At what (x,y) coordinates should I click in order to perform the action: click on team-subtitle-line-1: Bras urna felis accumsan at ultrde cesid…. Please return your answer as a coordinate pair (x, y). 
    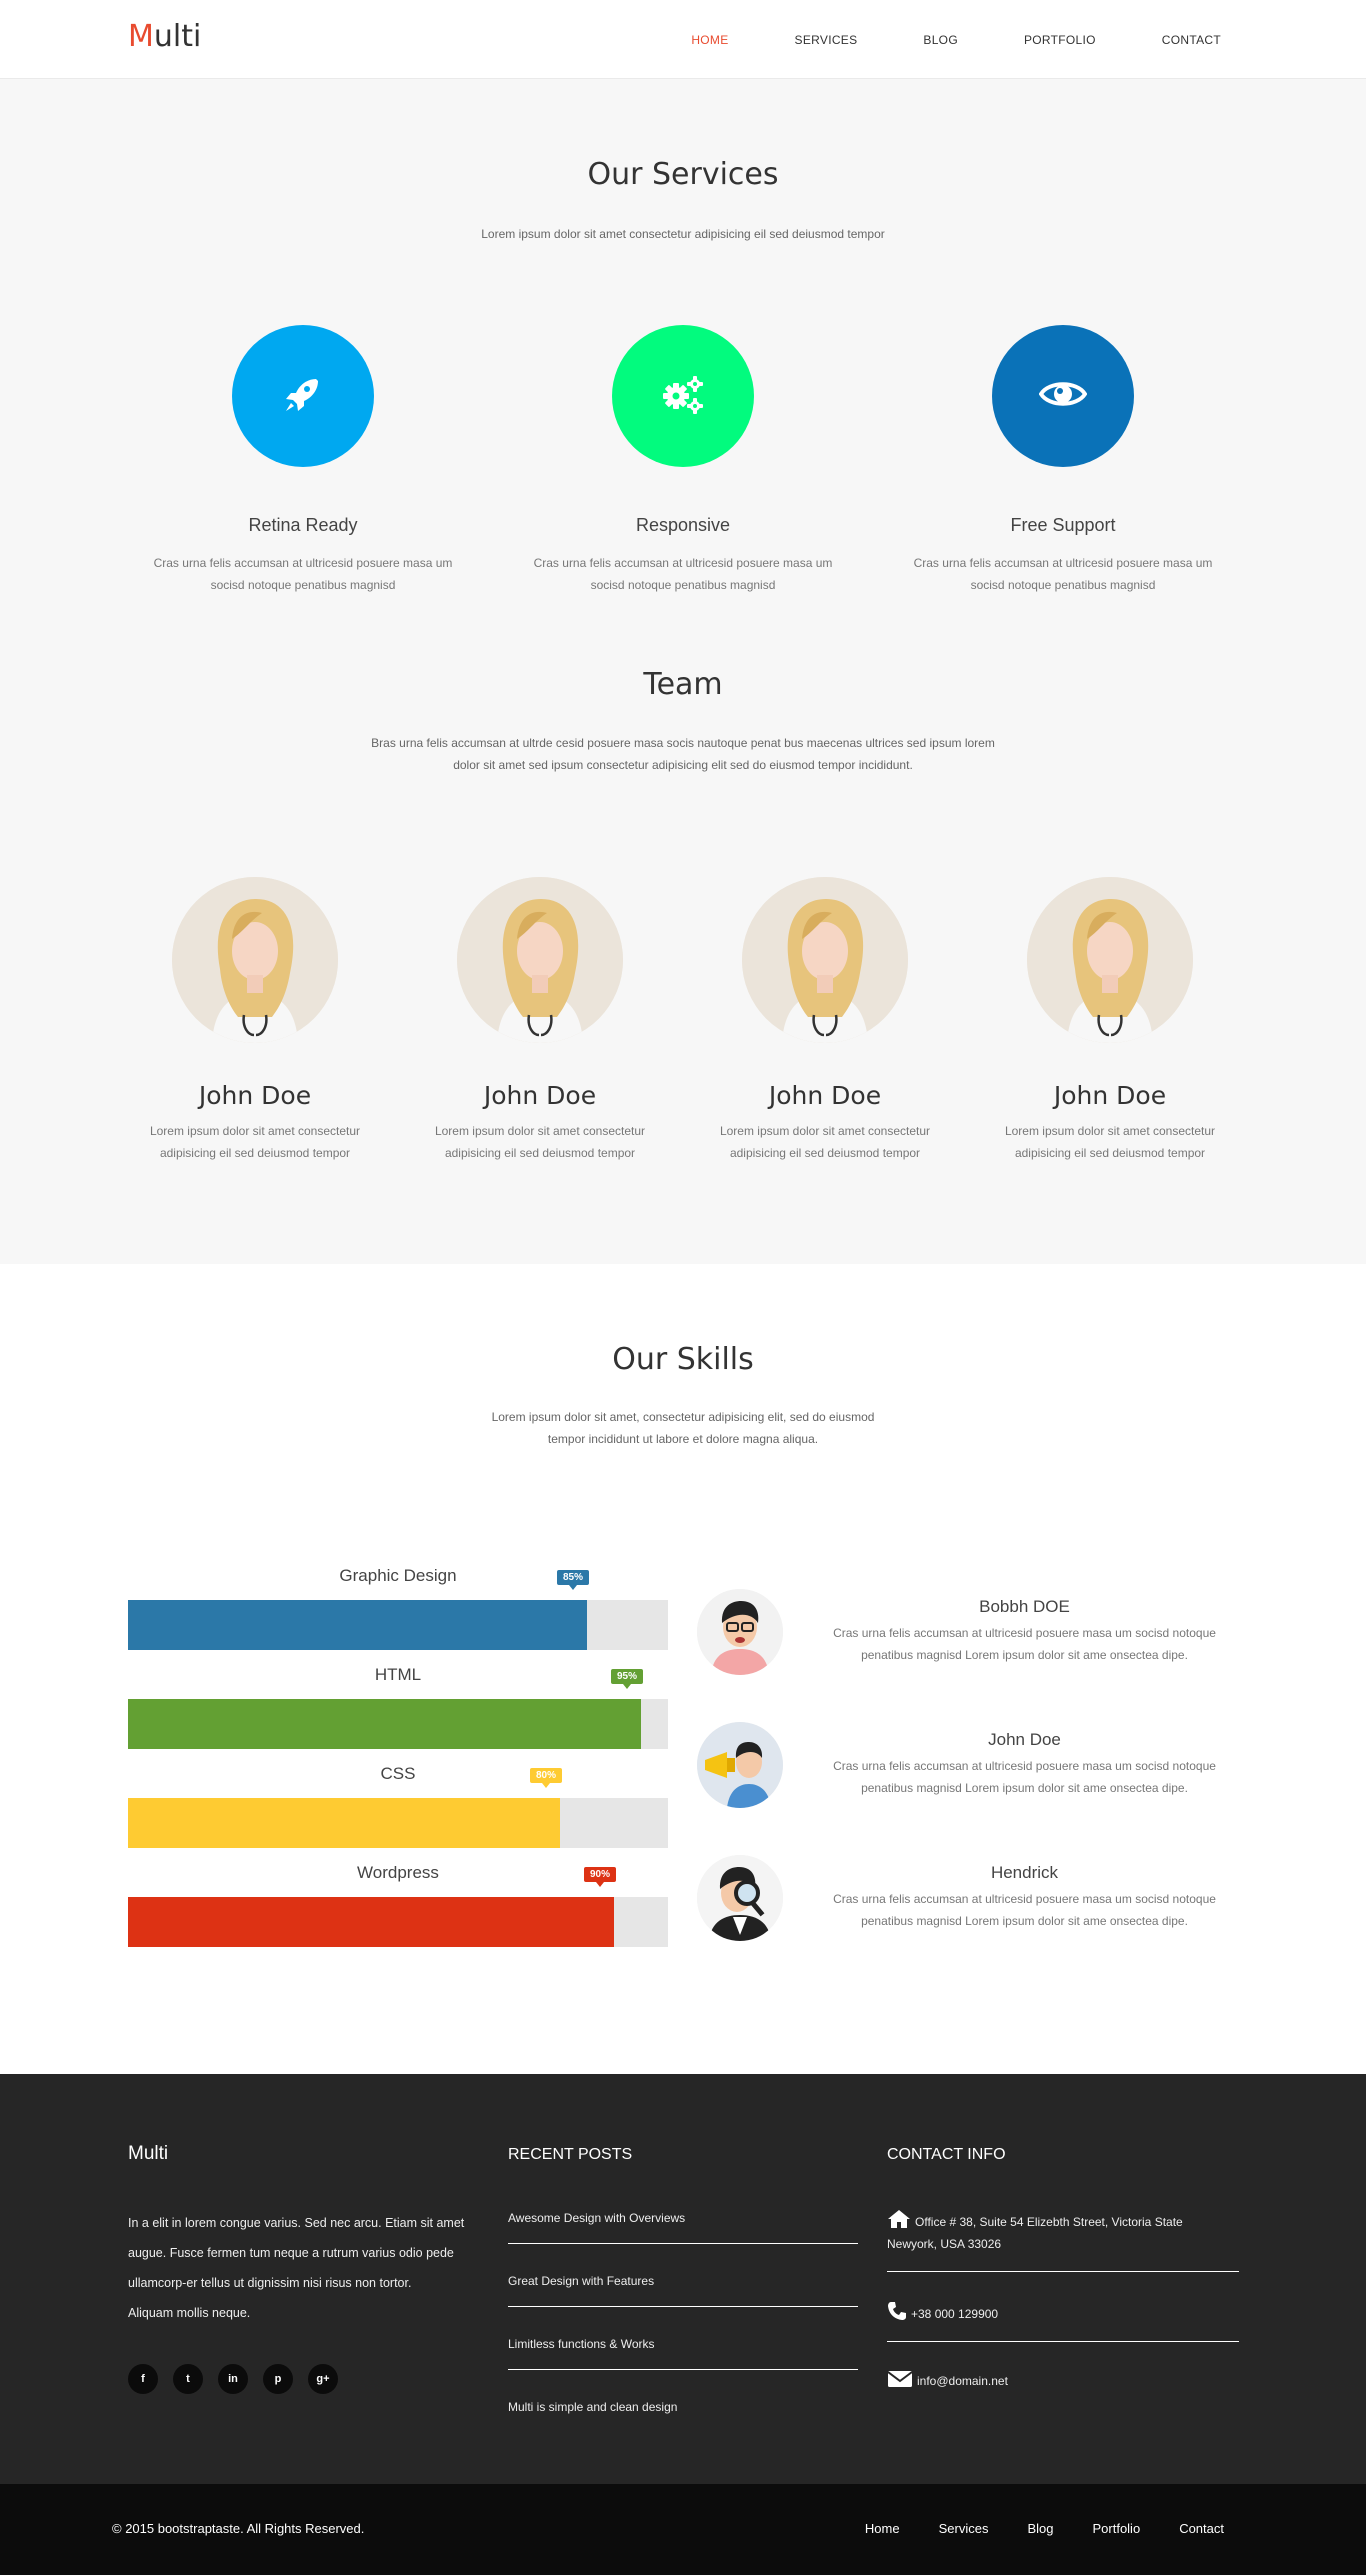
    Looking at the image, I should click on (683, 743).